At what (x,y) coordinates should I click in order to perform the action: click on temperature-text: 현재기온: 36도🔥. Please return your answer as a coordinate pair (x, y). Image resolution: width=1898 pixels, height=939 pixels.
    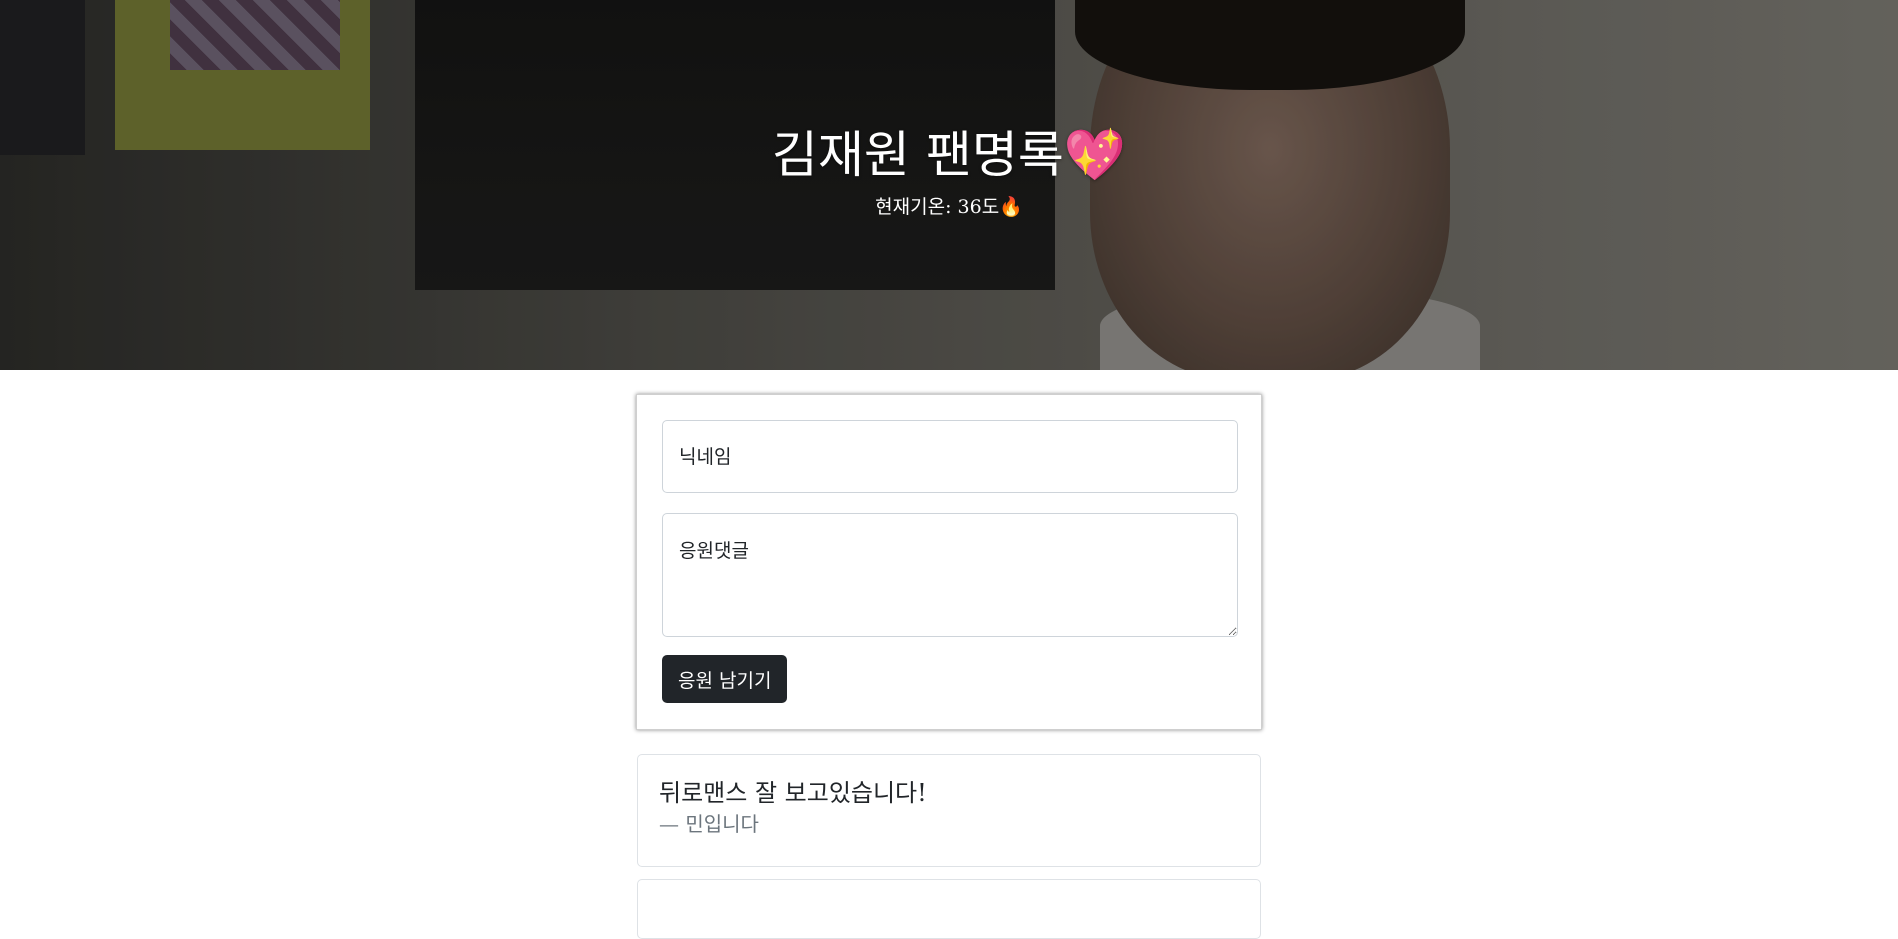
    Looking at the image, I should click on (949, 207).